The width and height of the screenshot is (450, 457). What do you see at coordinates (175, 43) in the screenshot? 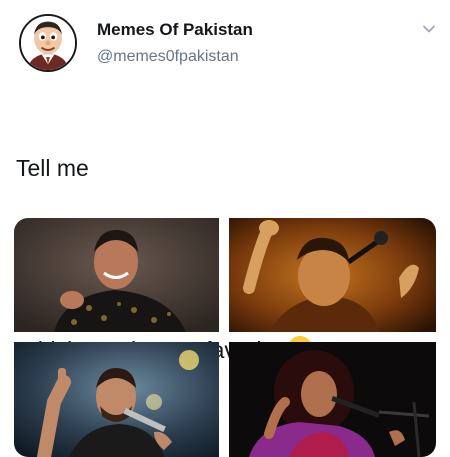
I see `author-info: Memes Of Pakistan @memes0fpakistan` at bounding box center [175, 43].